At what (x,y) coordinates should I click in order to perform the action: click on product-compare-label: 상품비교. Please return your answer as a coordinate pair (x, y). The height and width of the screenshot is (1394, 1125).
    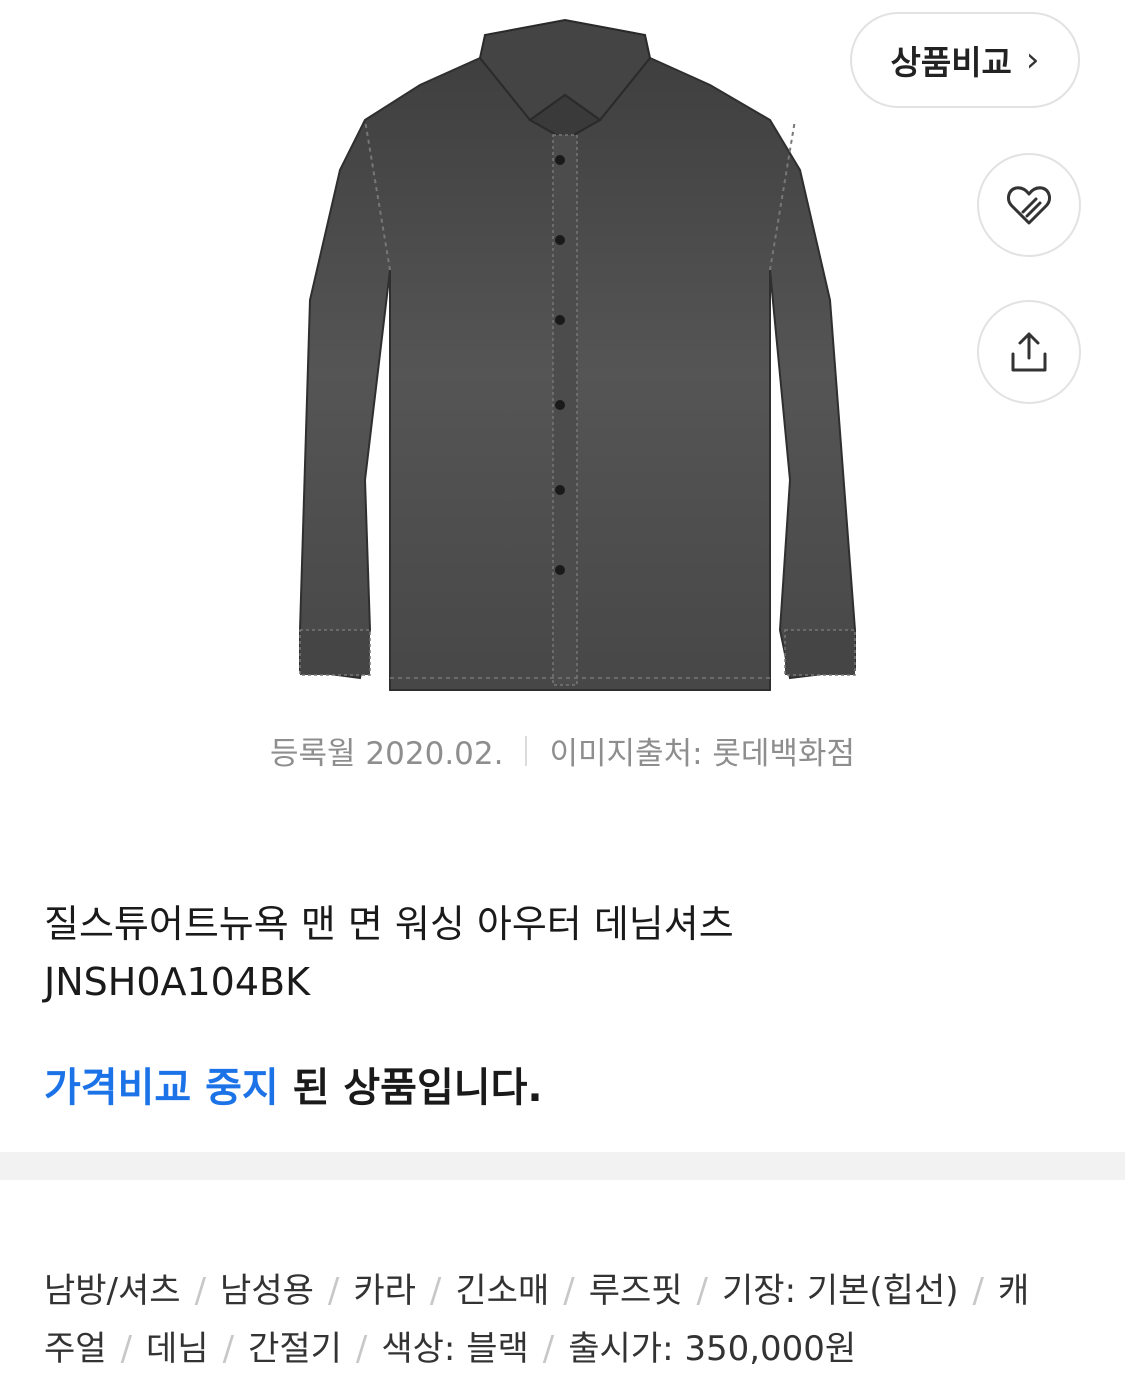
    Looking at the image, I should click on (951, 62).